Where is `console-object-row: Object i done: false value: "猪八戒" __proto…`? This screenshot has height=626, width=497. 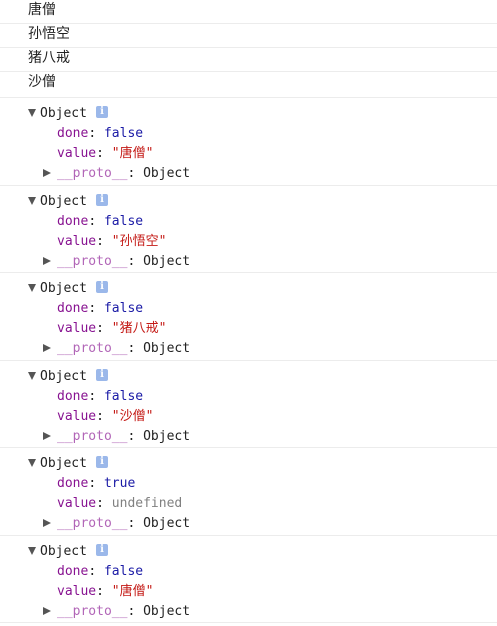 console-object-row: Object i done: false value: "猪八戒" __proto… is located at coordinates (248, 317).